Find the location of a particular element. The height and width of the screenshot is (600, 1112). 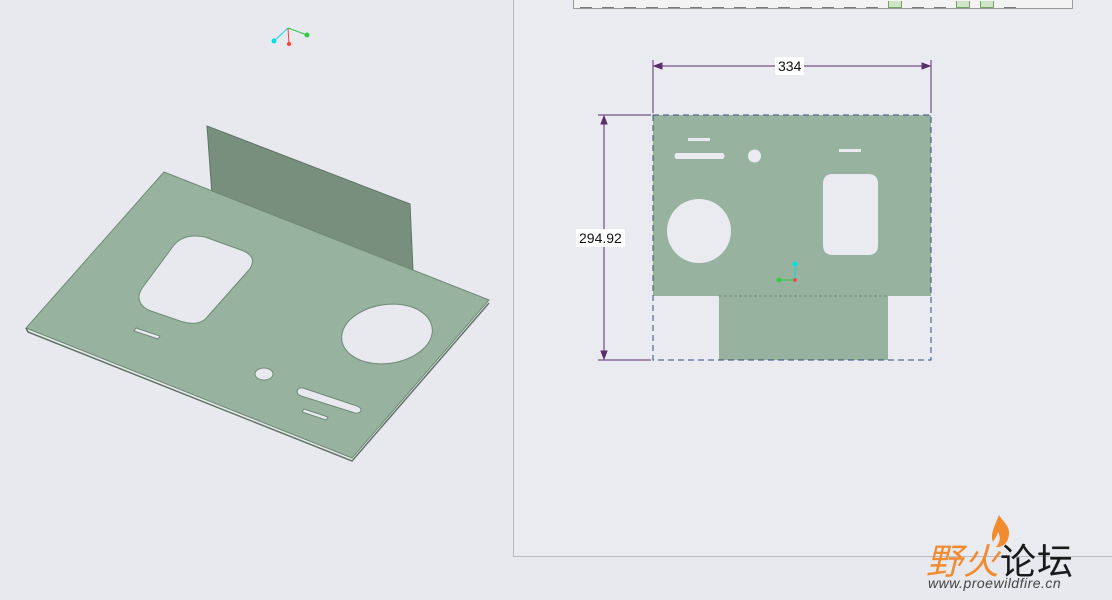

view-toolbar is located at coordinates (823, 4).